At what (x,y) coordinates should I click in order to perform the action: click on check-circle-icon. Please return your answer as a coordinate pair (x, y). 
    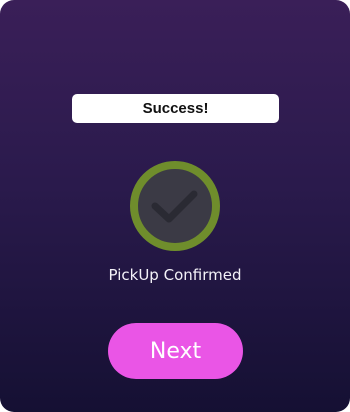
    Looking at the image, I should click on (175, 206).